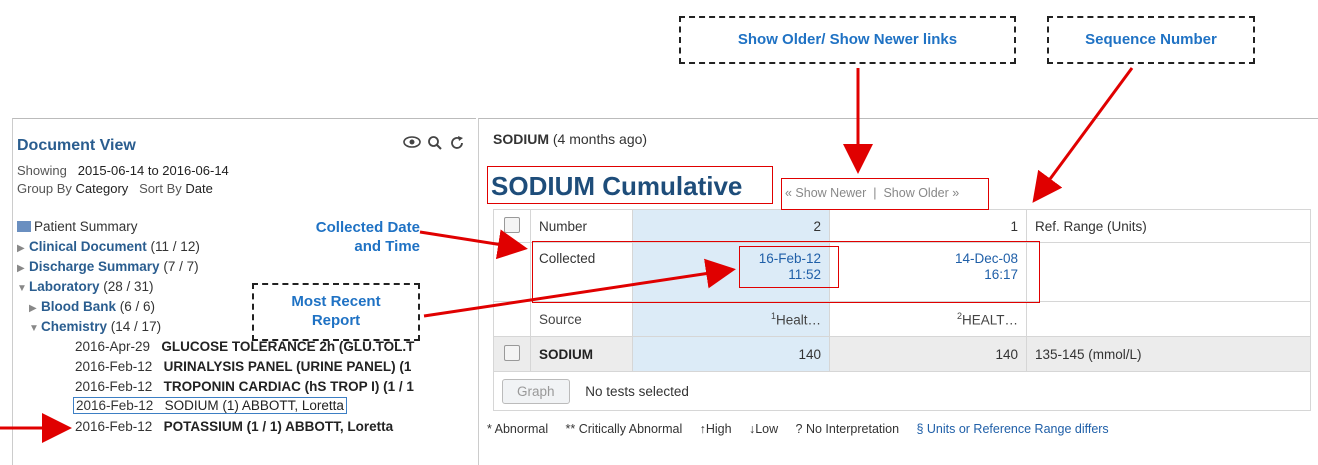 The width and height of the screenshot is (1318, 465). Describe the element at coordinates (473, 244) in the screenshot. I see `arrow-to-collected` at that location.